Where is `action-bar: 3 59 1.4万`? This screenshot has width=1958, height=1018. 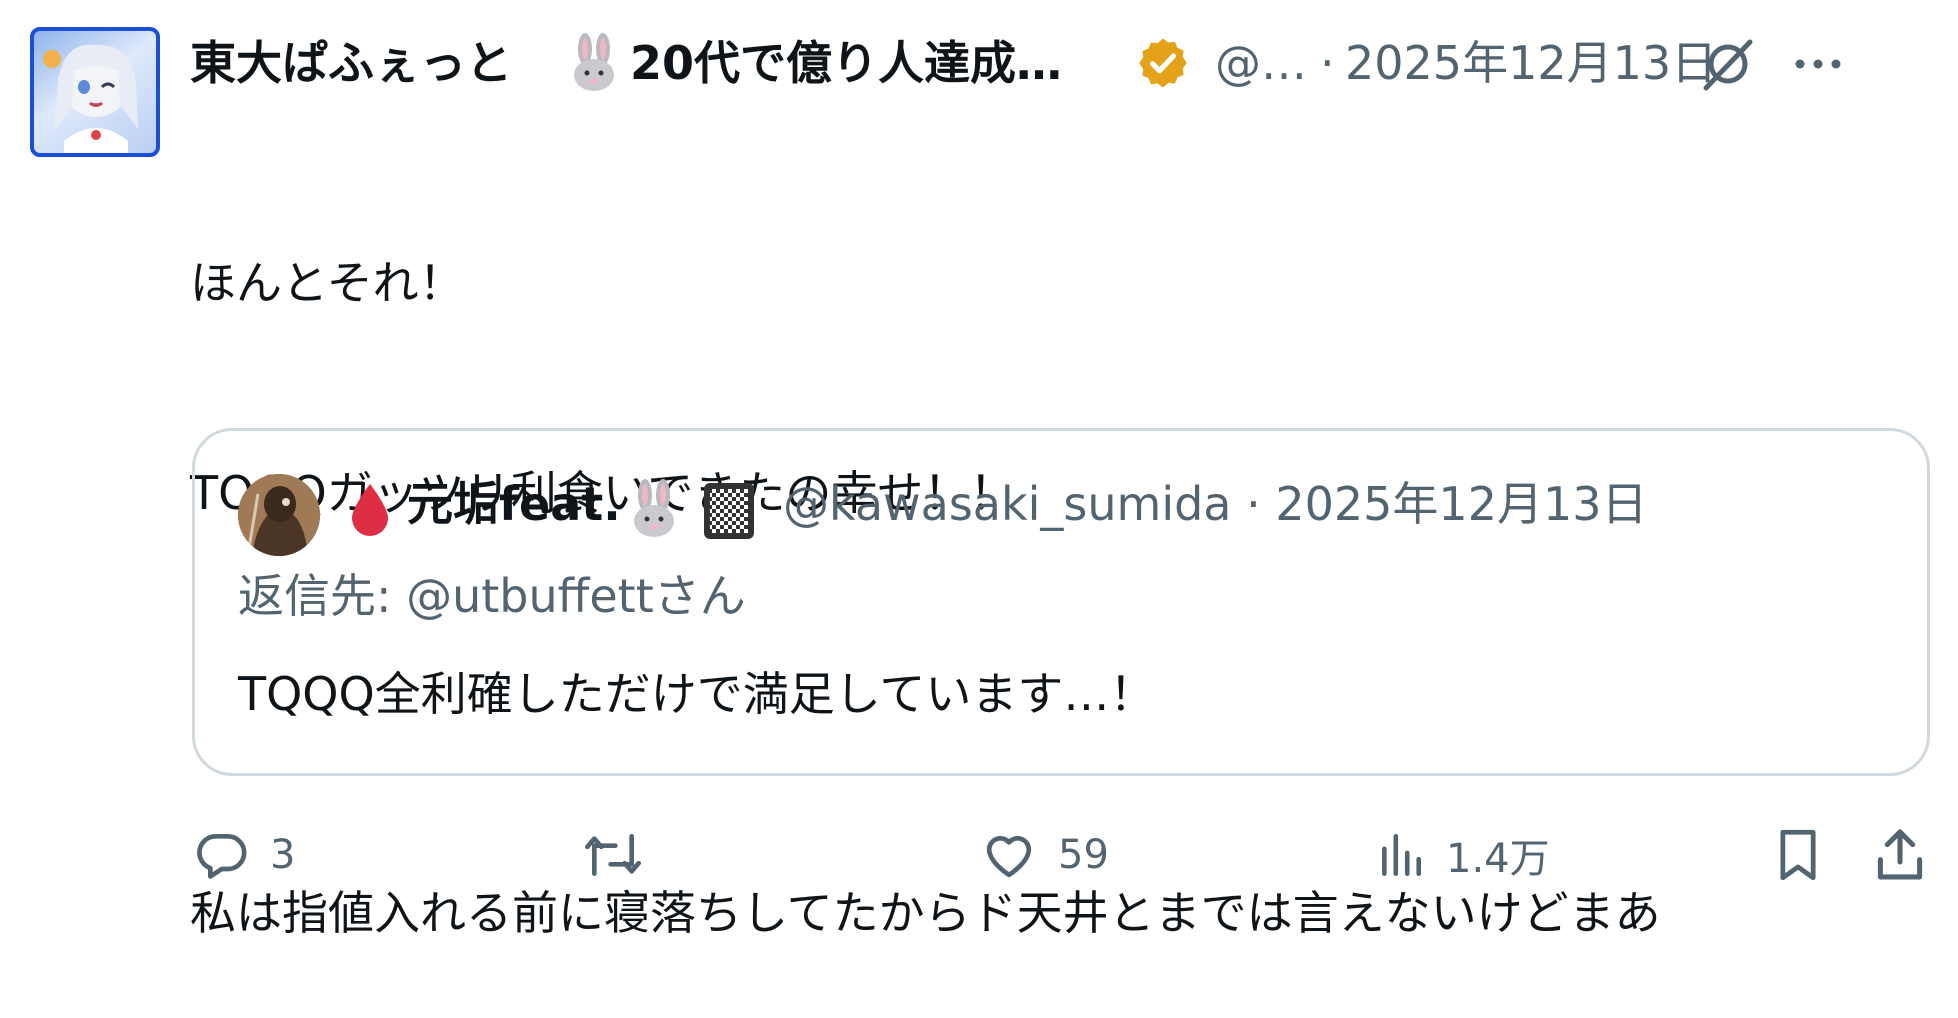 action-bar: 3 59 1.4万 is located at coordinates (1060, 855).